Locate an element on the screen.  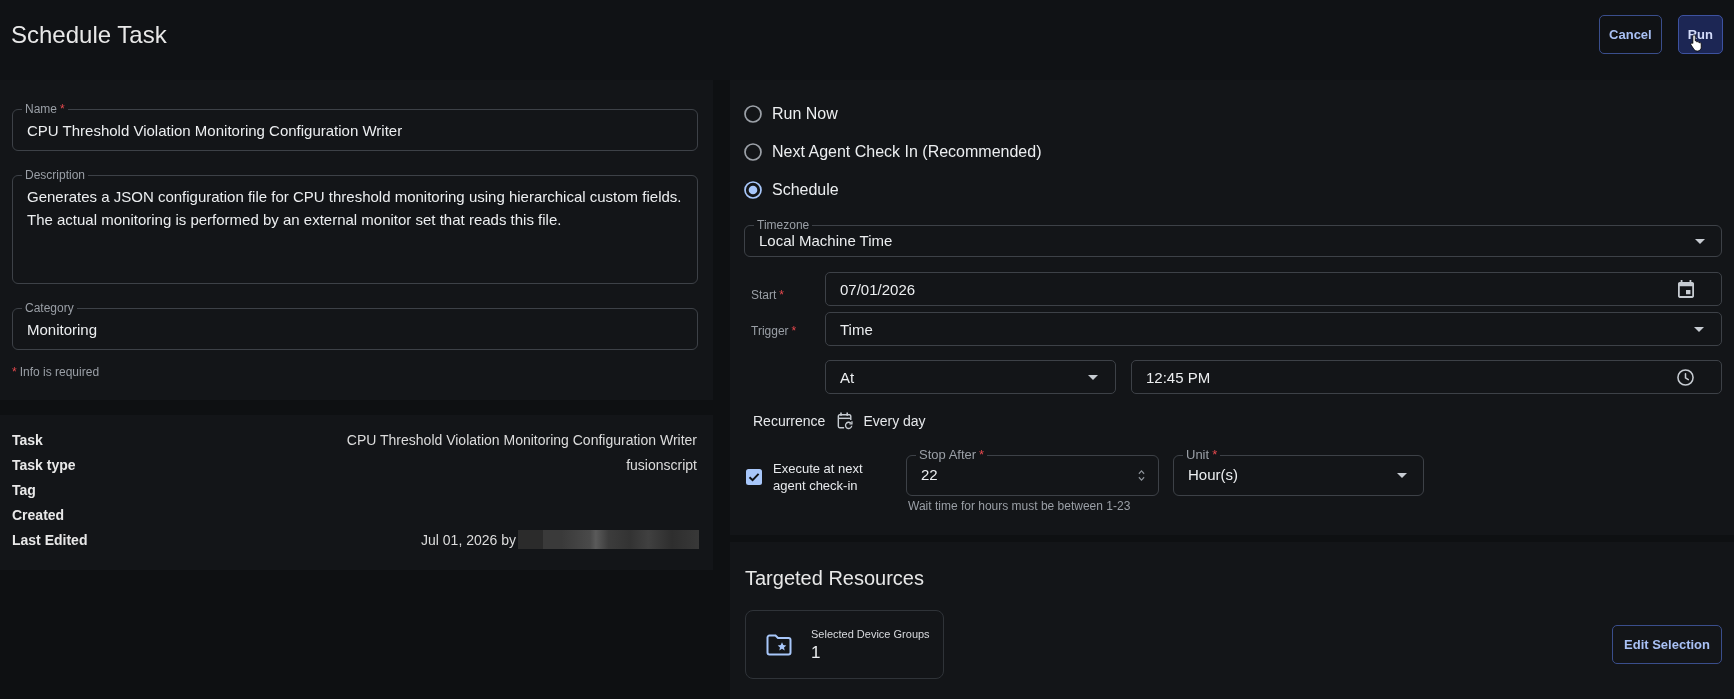
unit-dropdown: Unit * Hour(s) is located at coordinates (1298, 472).